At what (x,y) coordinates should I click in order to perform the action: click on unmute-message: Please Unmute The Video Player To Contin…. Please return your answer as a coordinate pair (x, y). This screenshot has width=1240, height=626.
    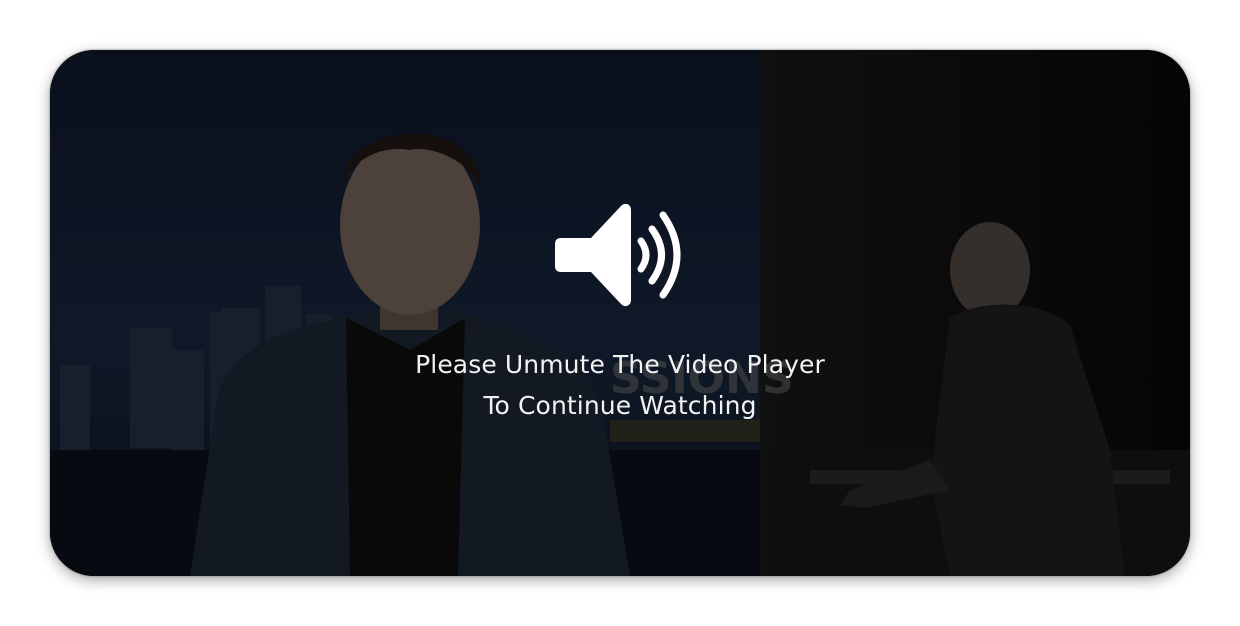
    Looking at the image, I should click on (620, 385).